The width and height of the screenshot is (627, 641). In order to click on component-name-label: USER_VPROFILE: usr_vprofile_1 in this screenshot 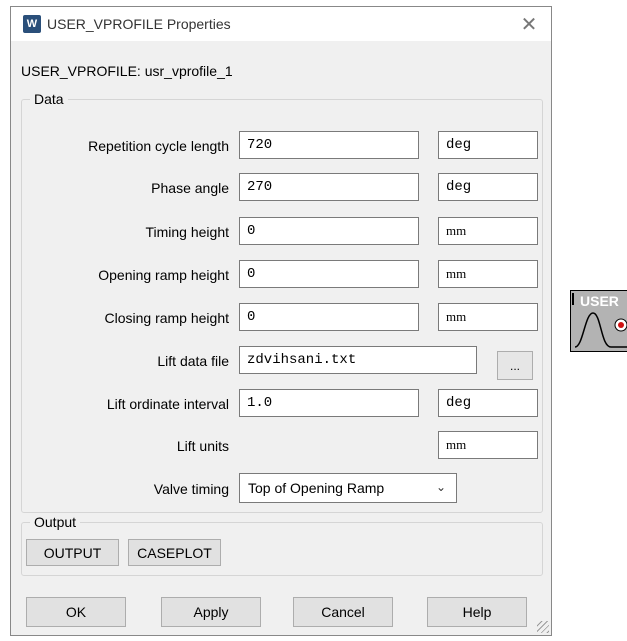, I will do `click(127, 71)`.